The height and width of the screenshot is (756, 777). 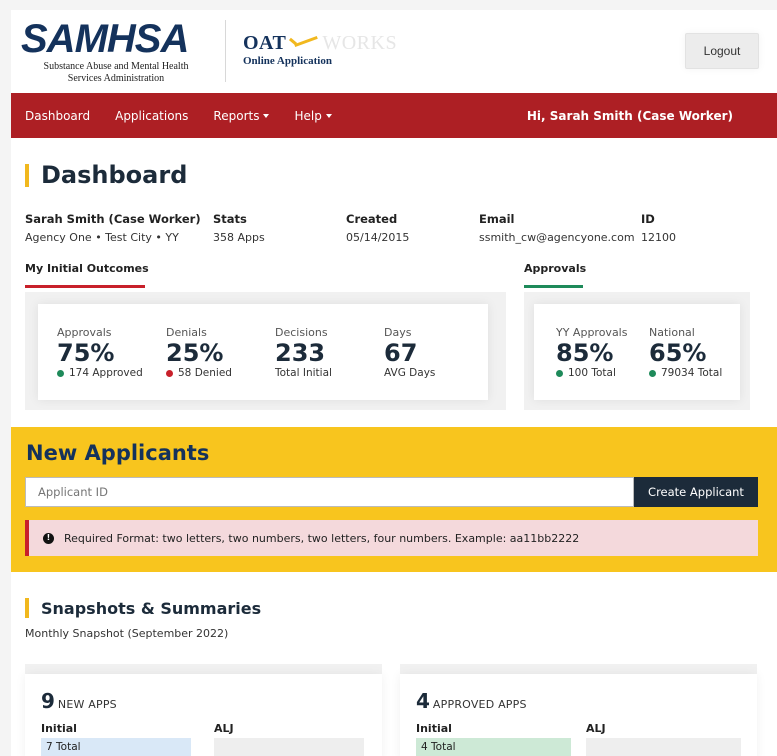 What do you see at coordinates (360, 43) in the screenshot?
I see `oat-suffix: WORKS` at bounding box center [360, 43].